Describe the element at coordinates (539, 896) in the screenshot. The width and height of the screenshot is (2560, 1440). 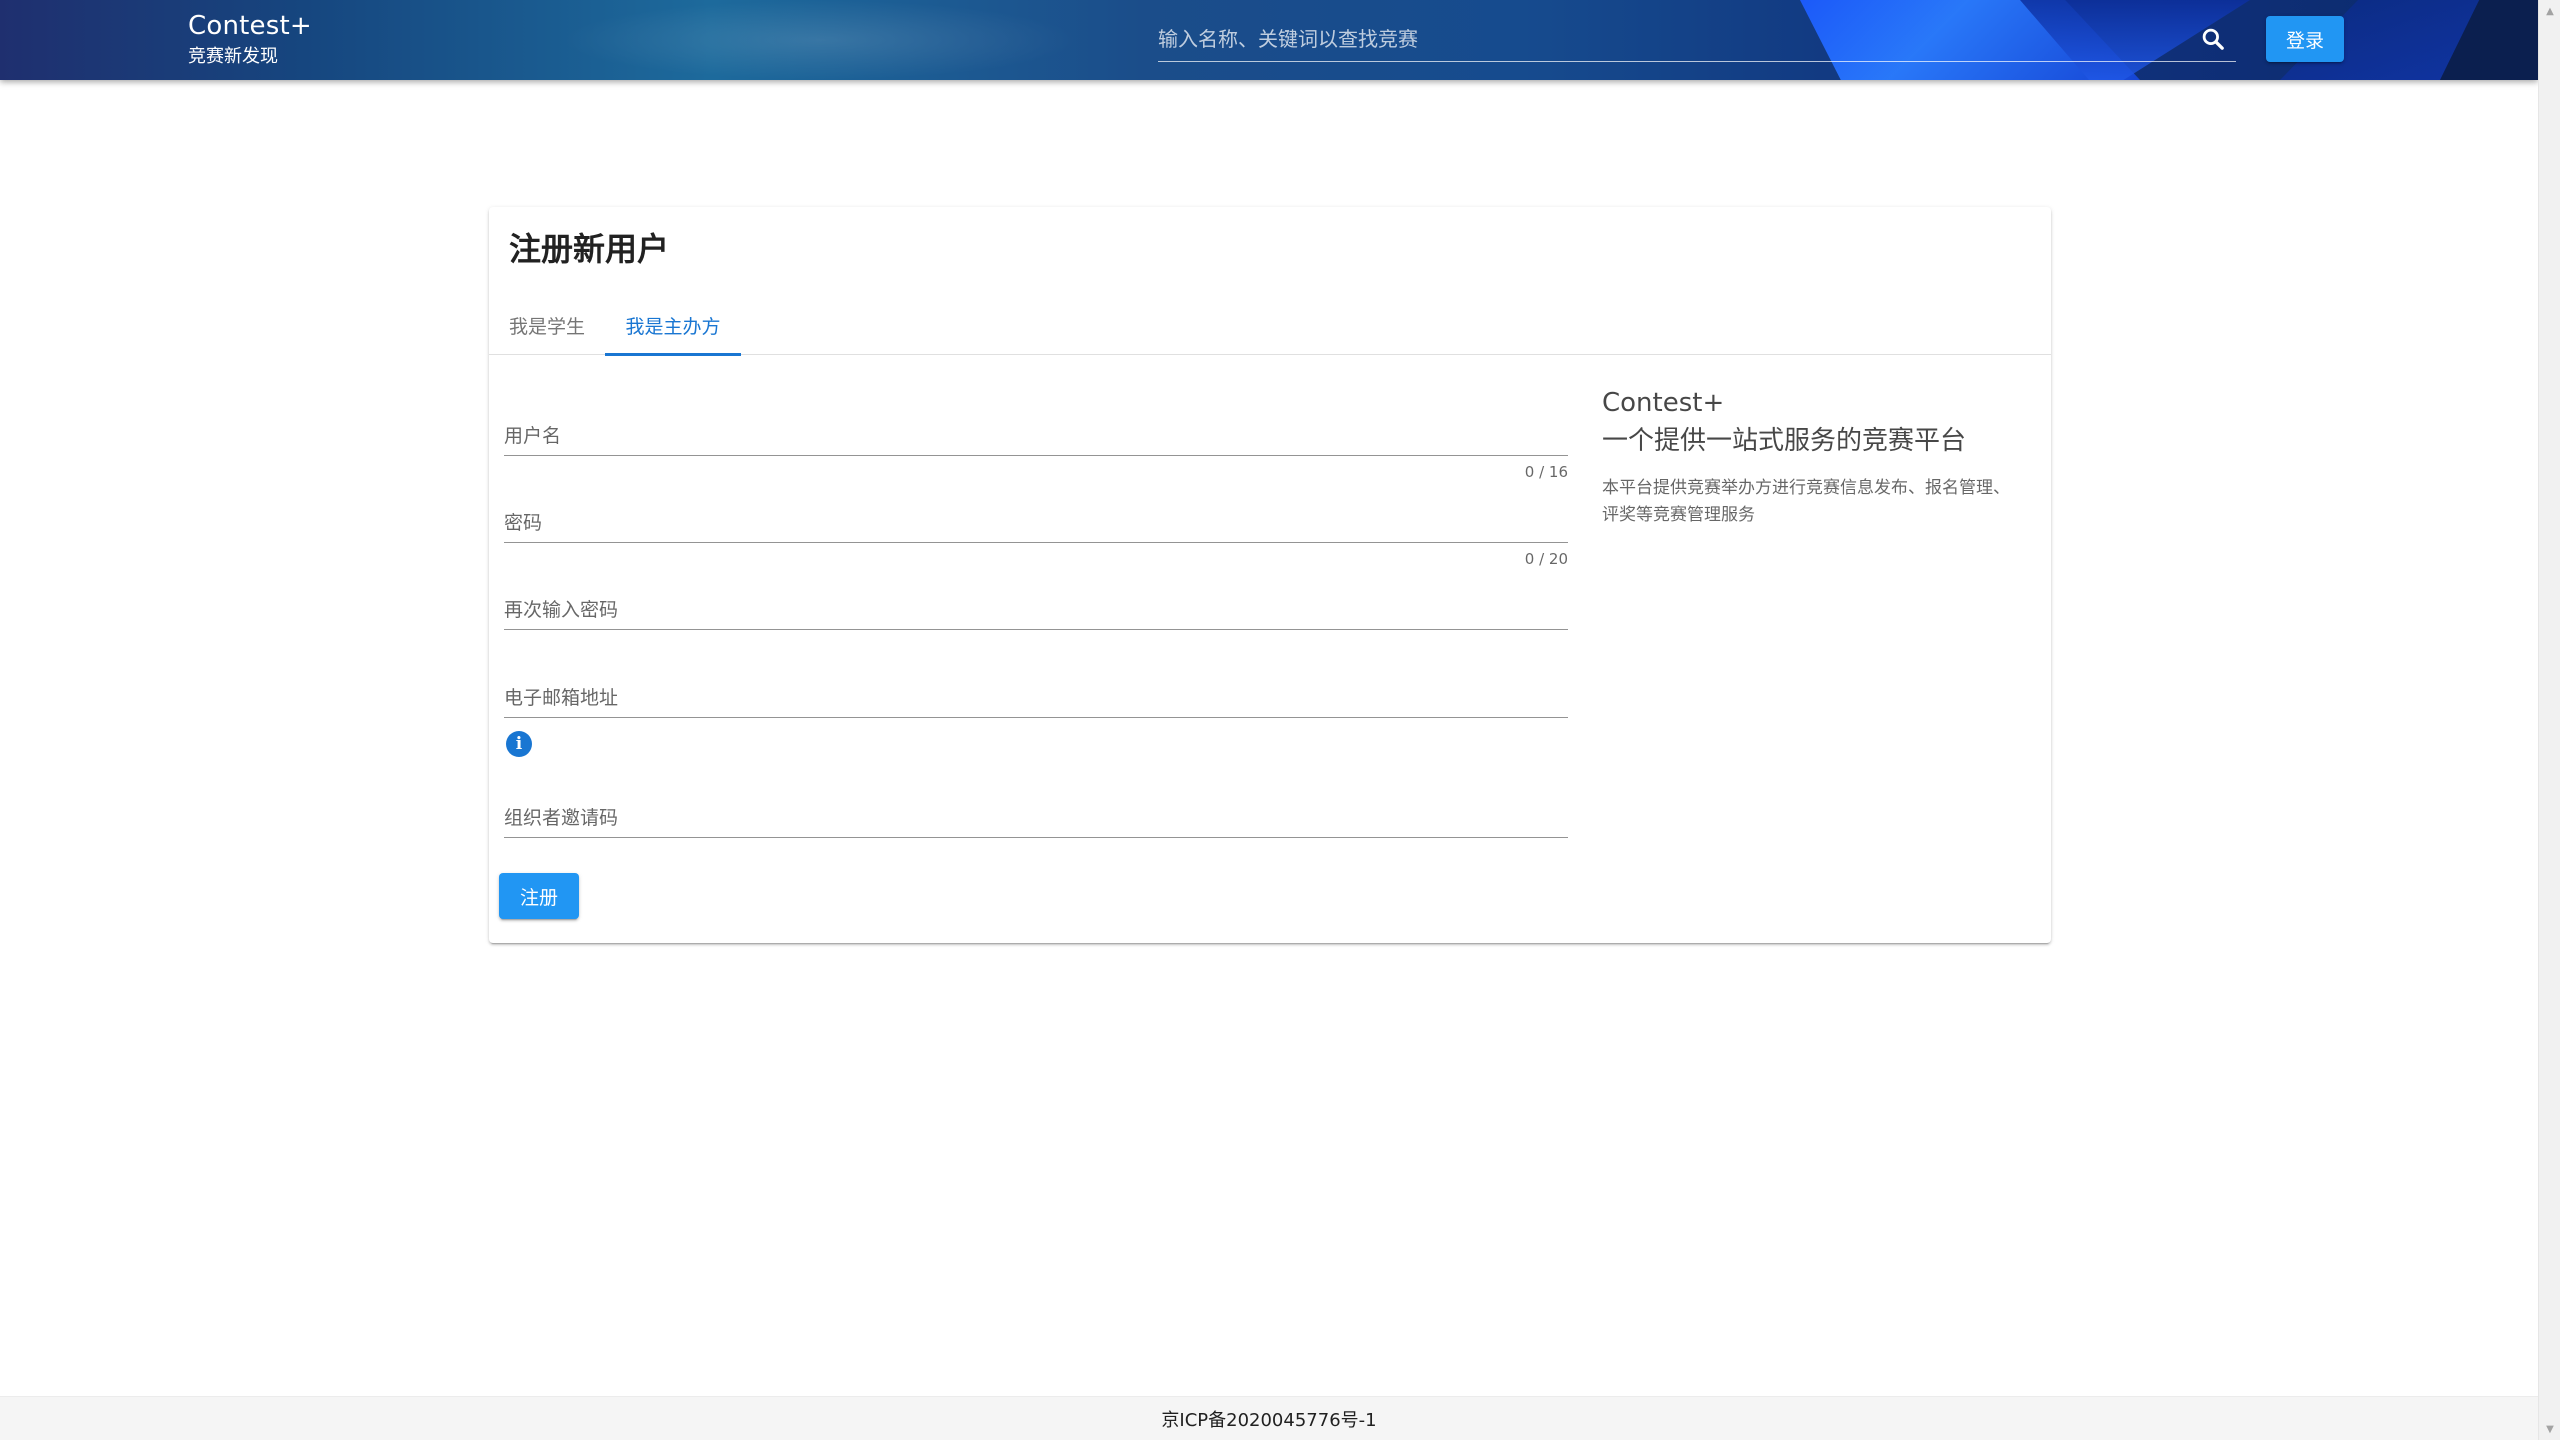
I see `register-button: 注册` at that location.